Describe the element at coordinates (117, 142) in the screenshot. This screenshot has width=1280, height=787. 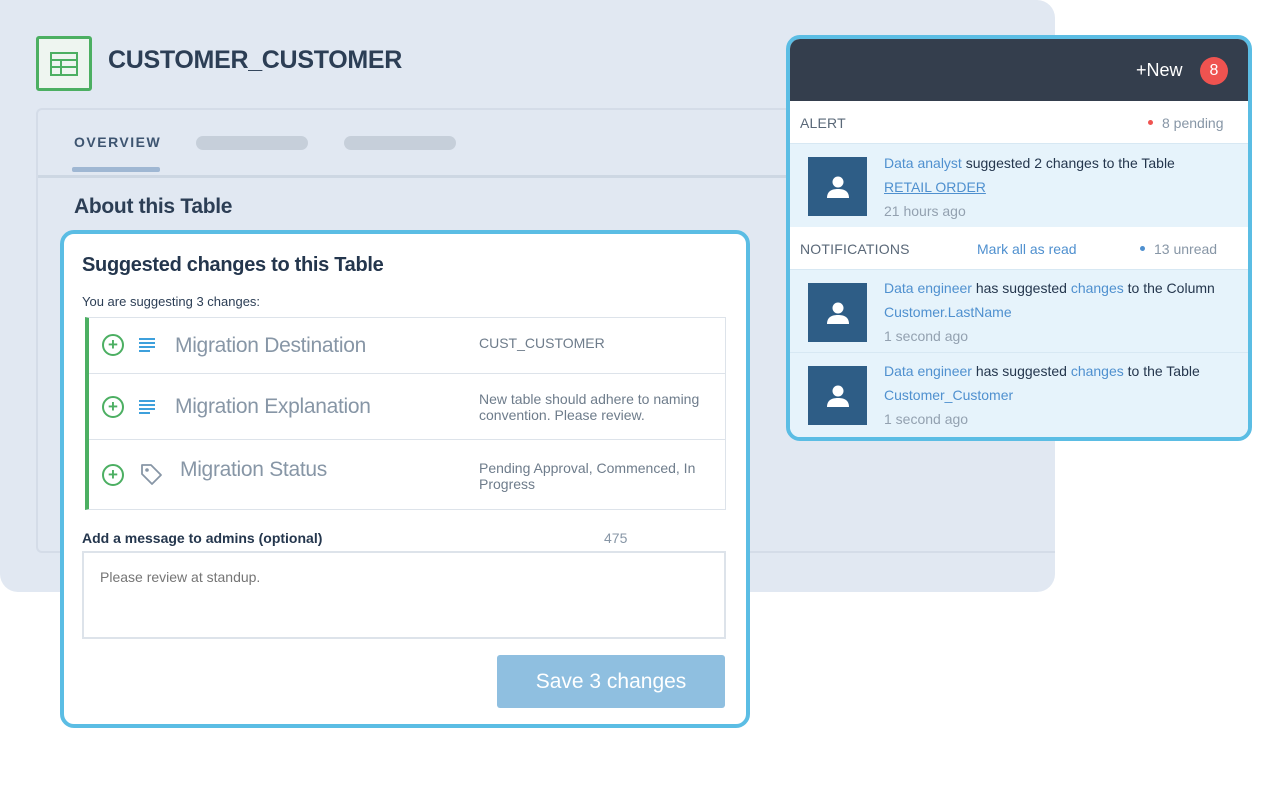
I see `tab-overview: OVERVIEW` at that location.